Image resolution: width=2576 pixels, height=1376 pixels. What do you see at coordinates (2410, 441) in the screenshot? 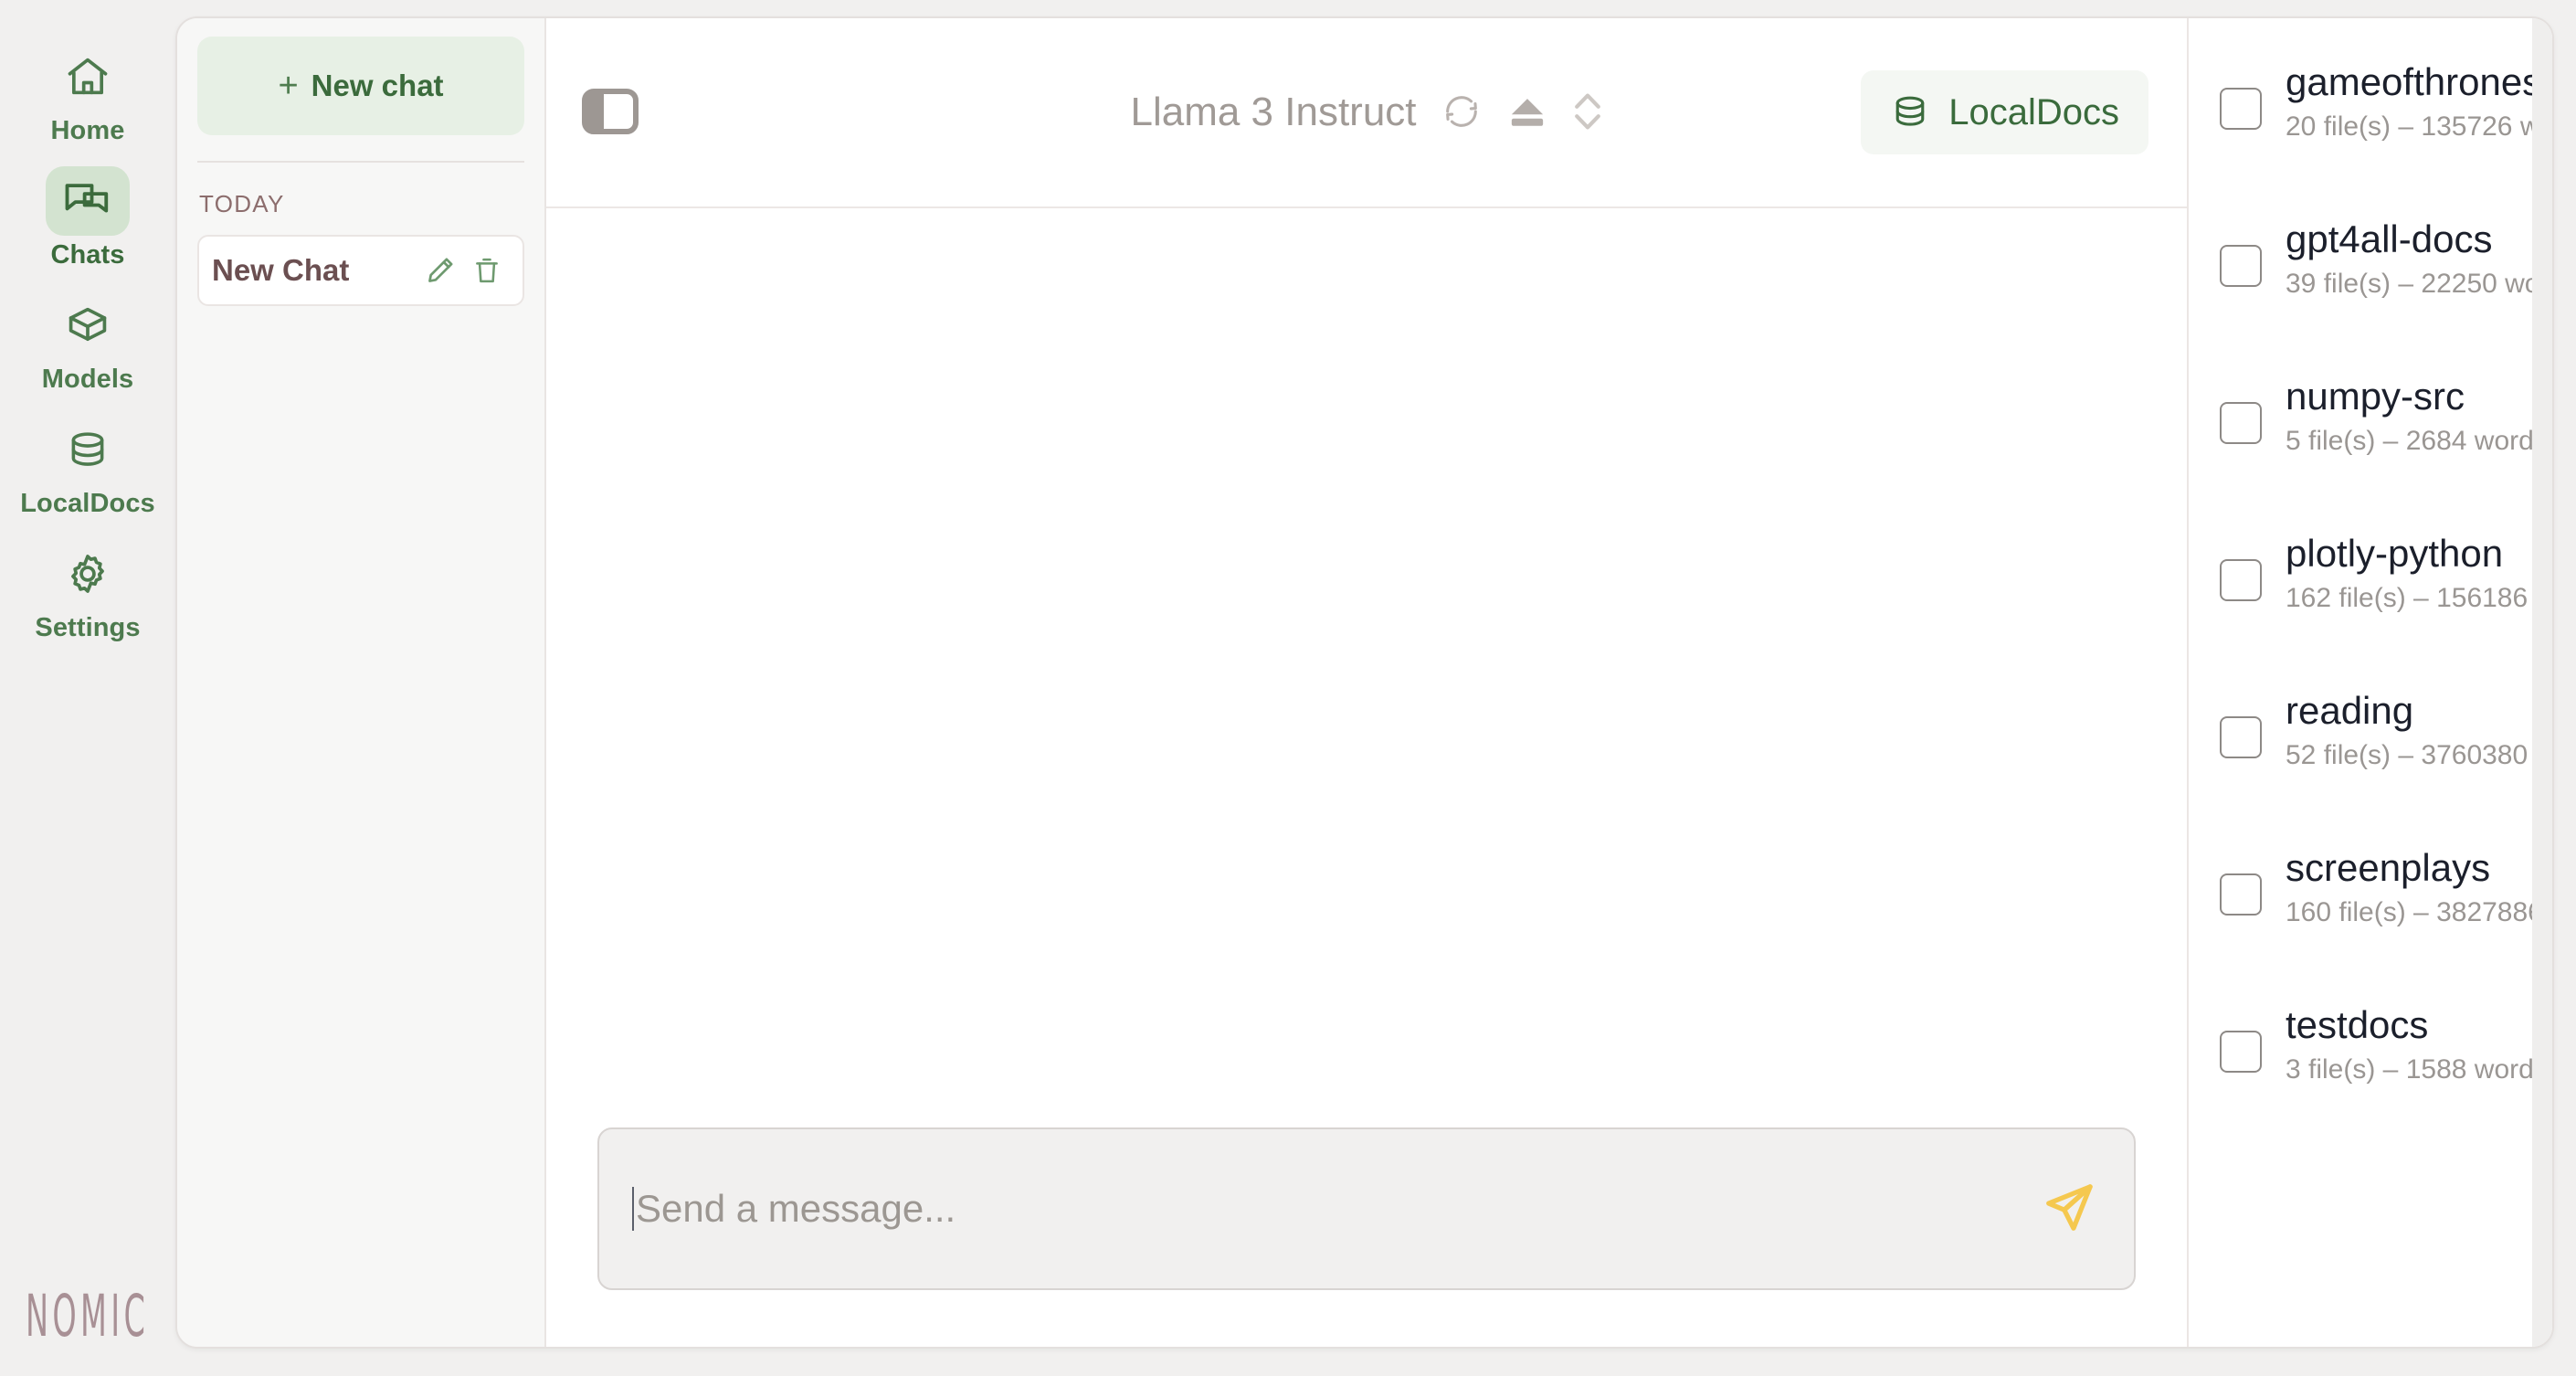
I see `collection-meta: 5 file(s) – 2684 word(s)` at bounding box center [2410, 441].